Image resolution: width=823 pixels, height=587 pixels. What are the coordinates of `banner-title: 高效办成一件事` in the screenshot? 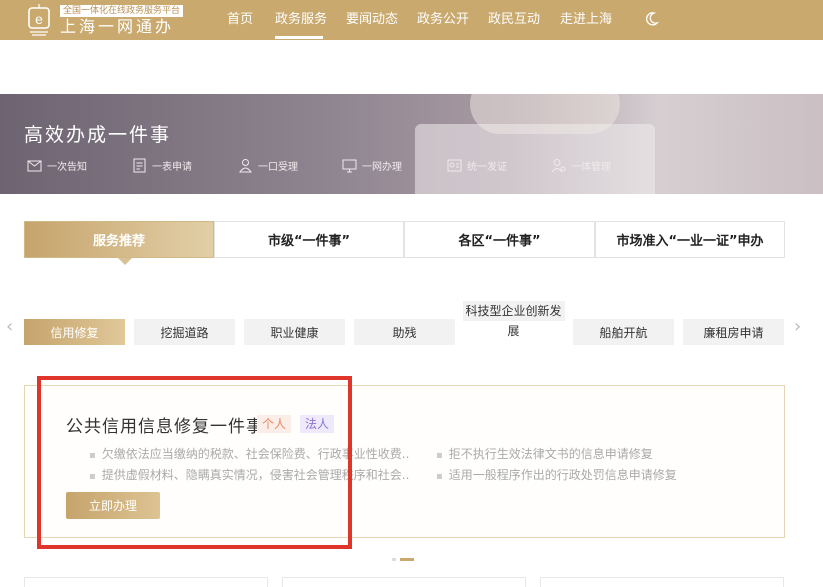 It's located at (98, 135).